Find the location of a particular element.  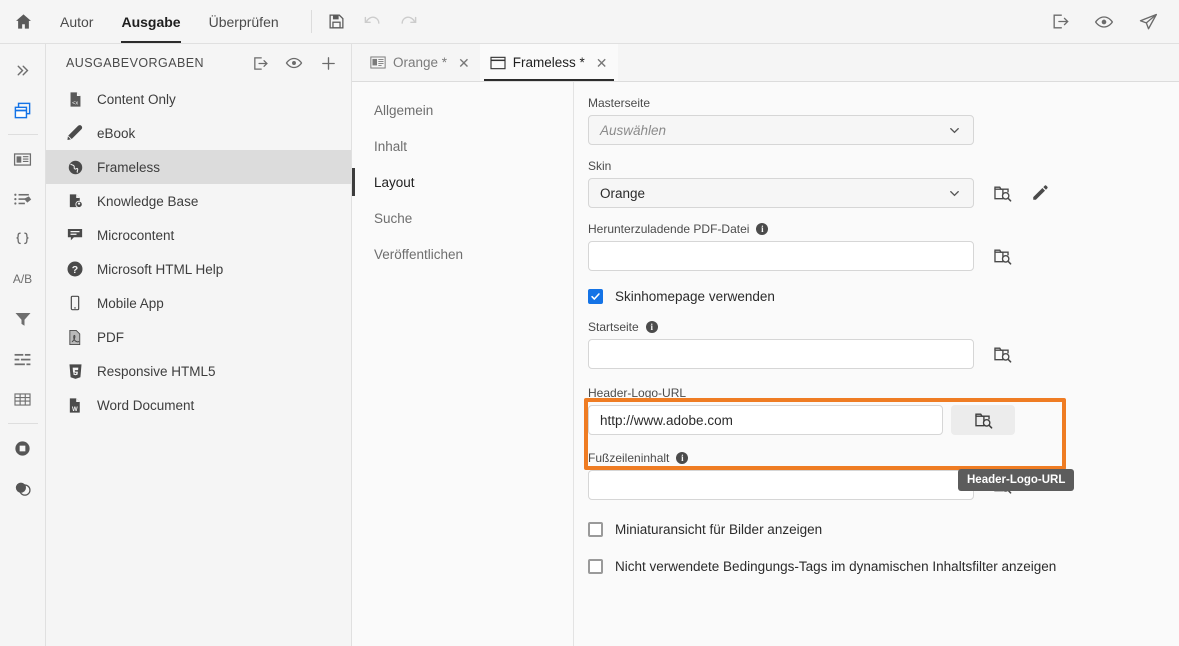

rail-item-output-presets is located at coordinates (23, 110).